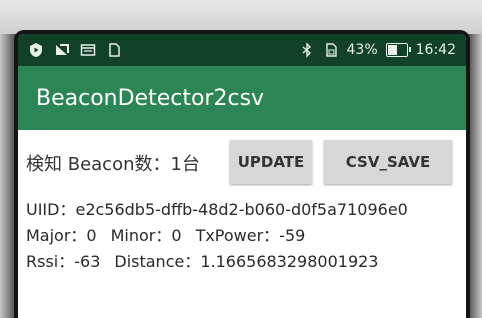 Image resolution: width=482 pixels, height=318 pixels. I want to click on beacon-major-minor-tx-row: Major：0 Minor：0 TxPower：-59, so click(165, 234).